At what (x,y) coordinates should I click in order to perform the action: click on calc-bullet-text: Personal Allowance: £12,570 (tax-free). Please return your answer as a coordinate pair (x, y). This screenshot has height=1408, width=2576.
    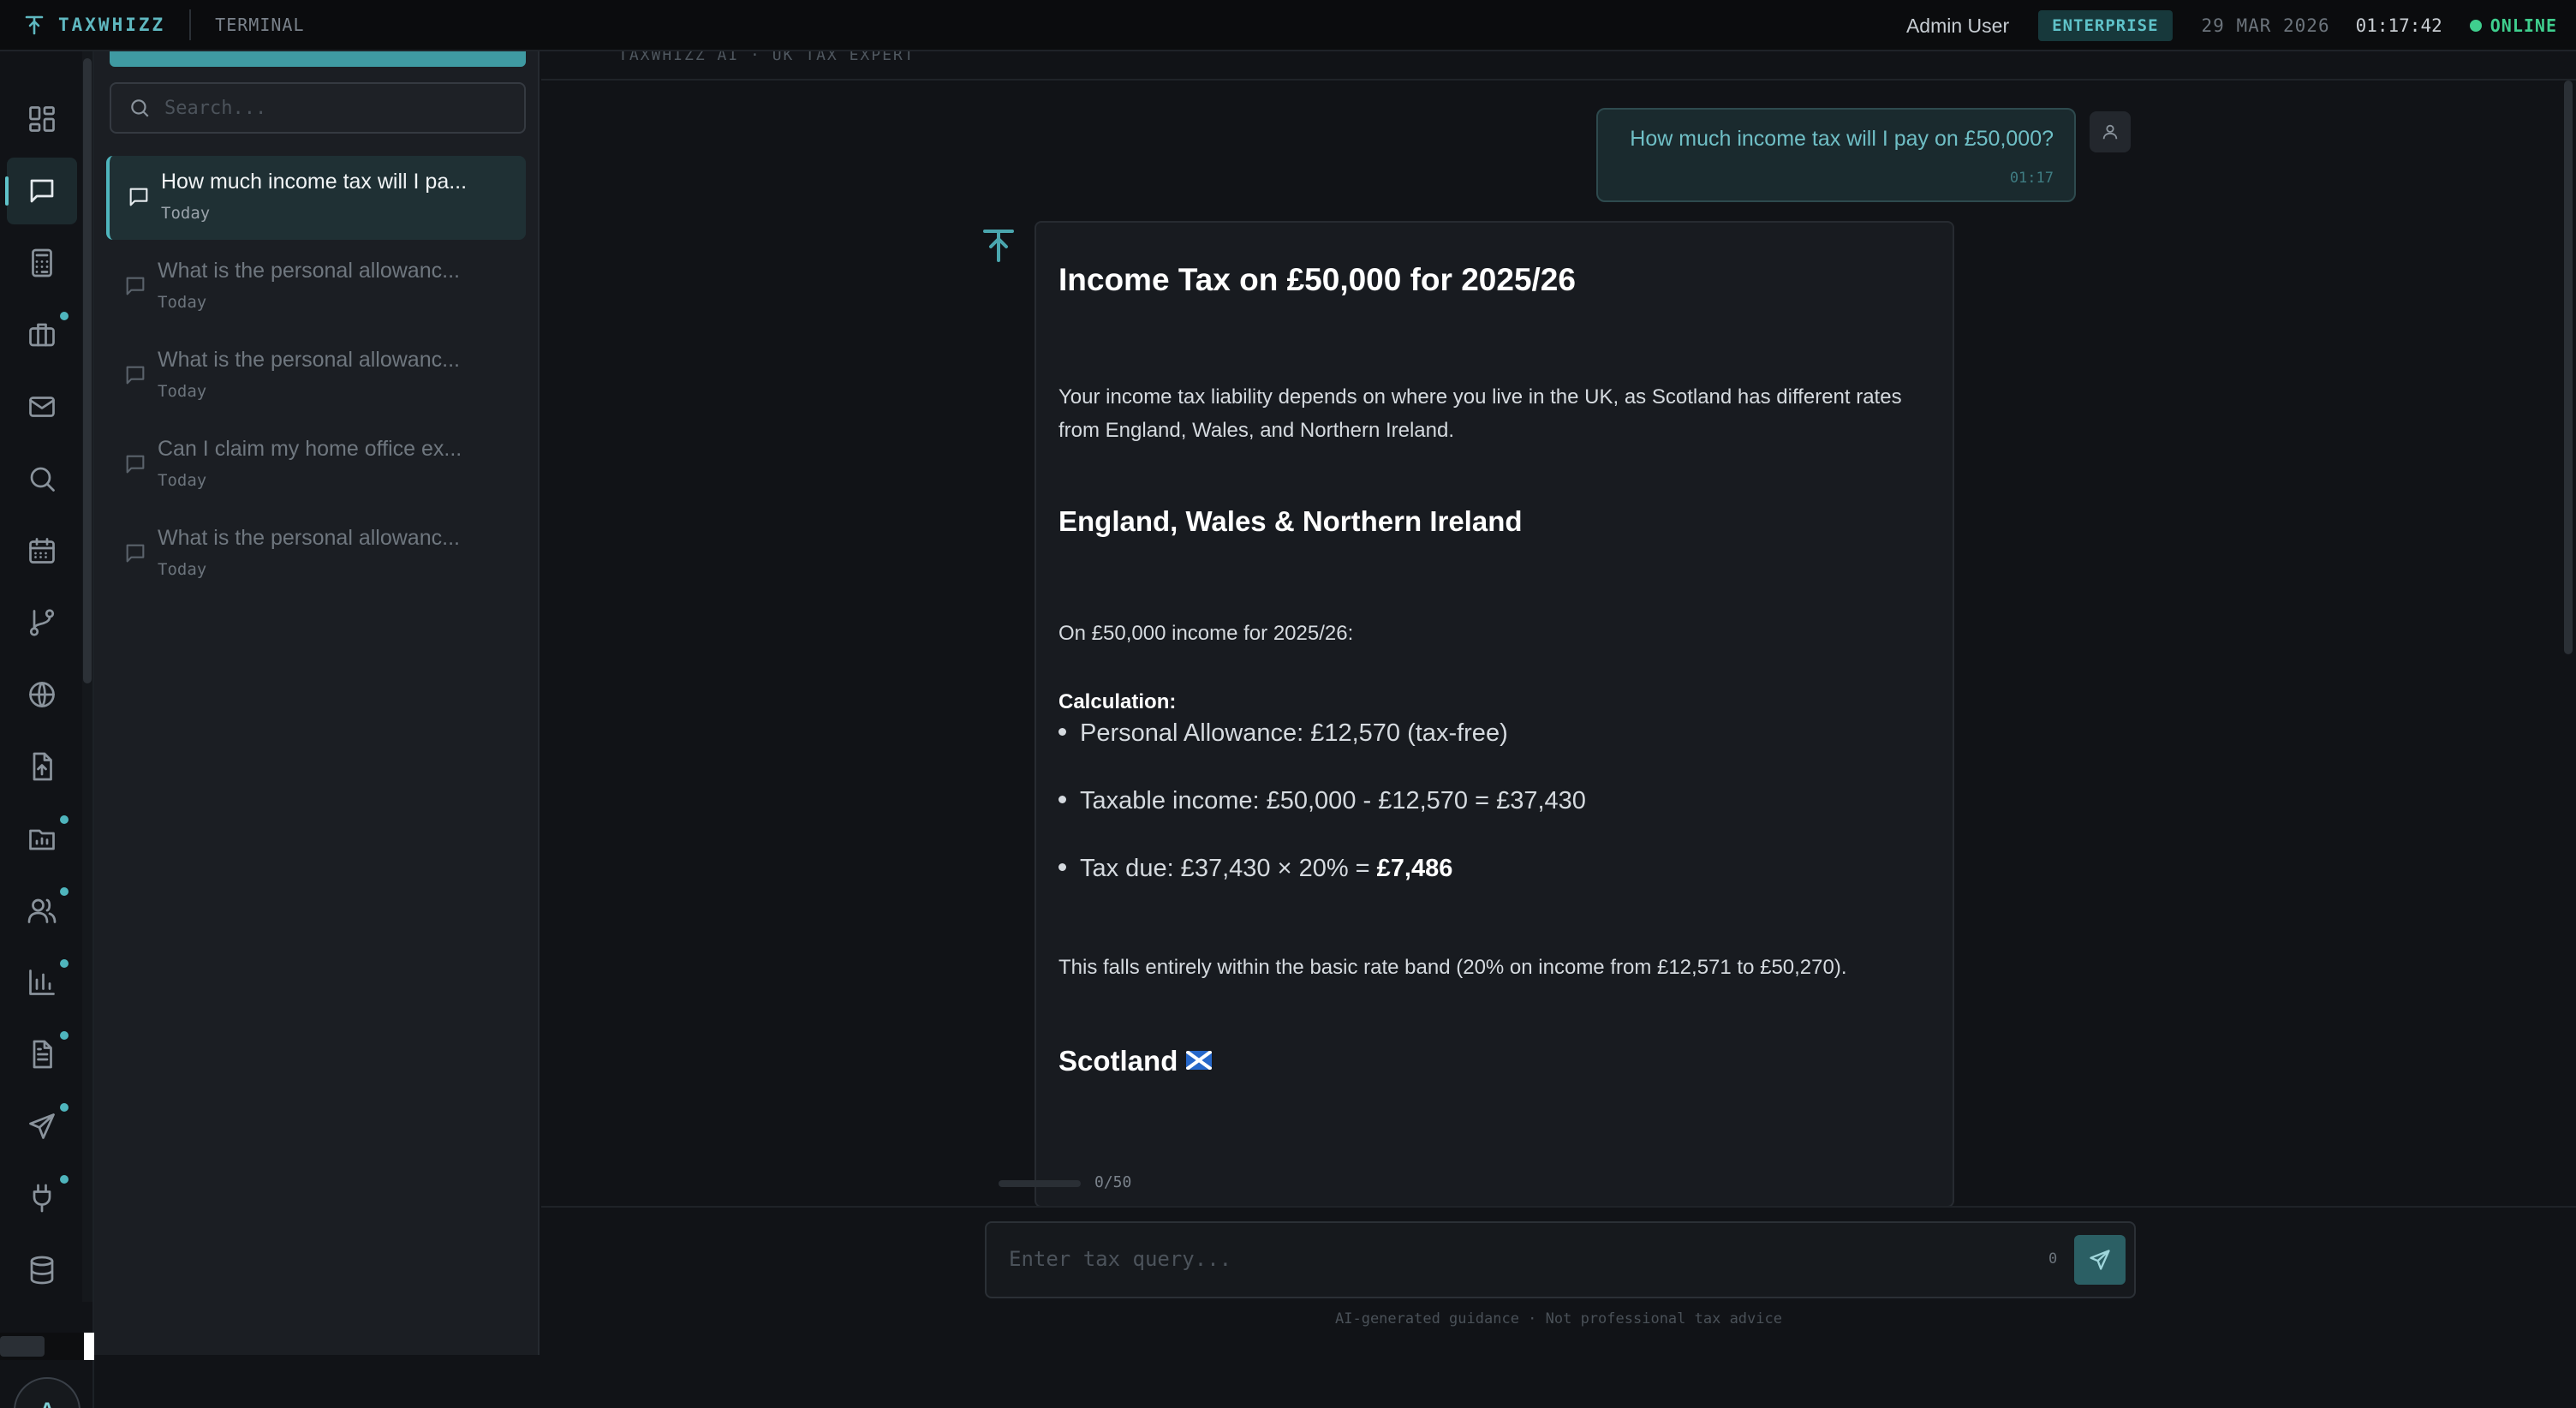
    Looking at the image, I should click on (1294, 733).